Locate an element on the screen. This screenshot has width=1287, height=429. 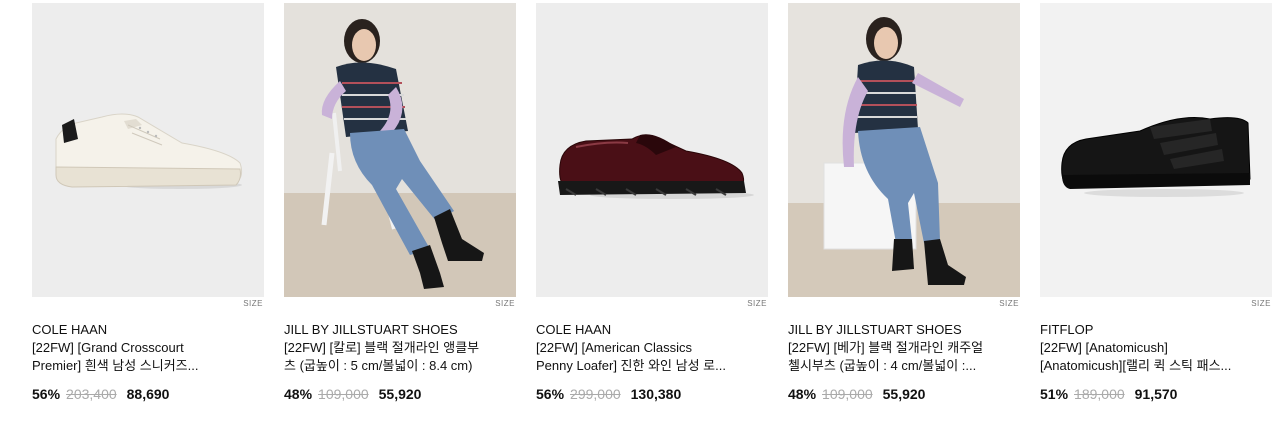
product-image-burgundy-loafer is located at coordinates (652, 150).